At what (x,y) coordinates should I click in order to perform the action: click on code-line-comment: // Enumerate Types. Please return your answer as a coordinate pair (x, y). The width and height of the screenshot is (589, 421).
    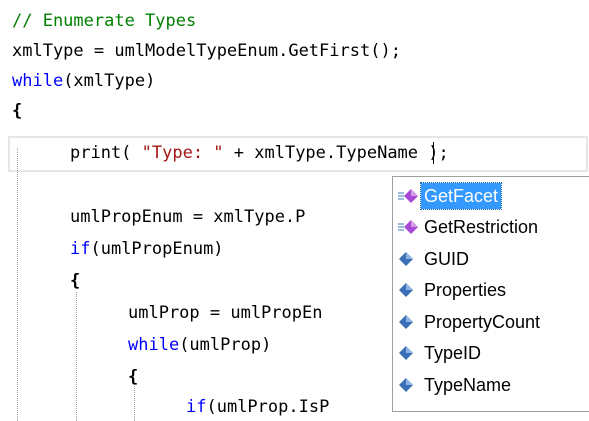
    Looking at the image, I should click on (104, 21).